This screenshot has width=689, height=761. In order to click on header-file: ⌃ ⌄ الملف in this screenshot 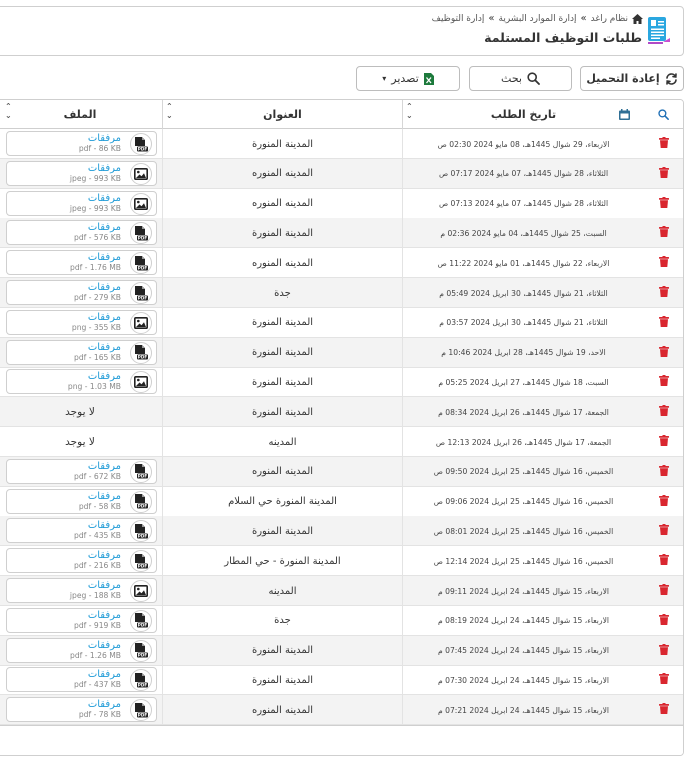, I will do `click(81, 114)`.